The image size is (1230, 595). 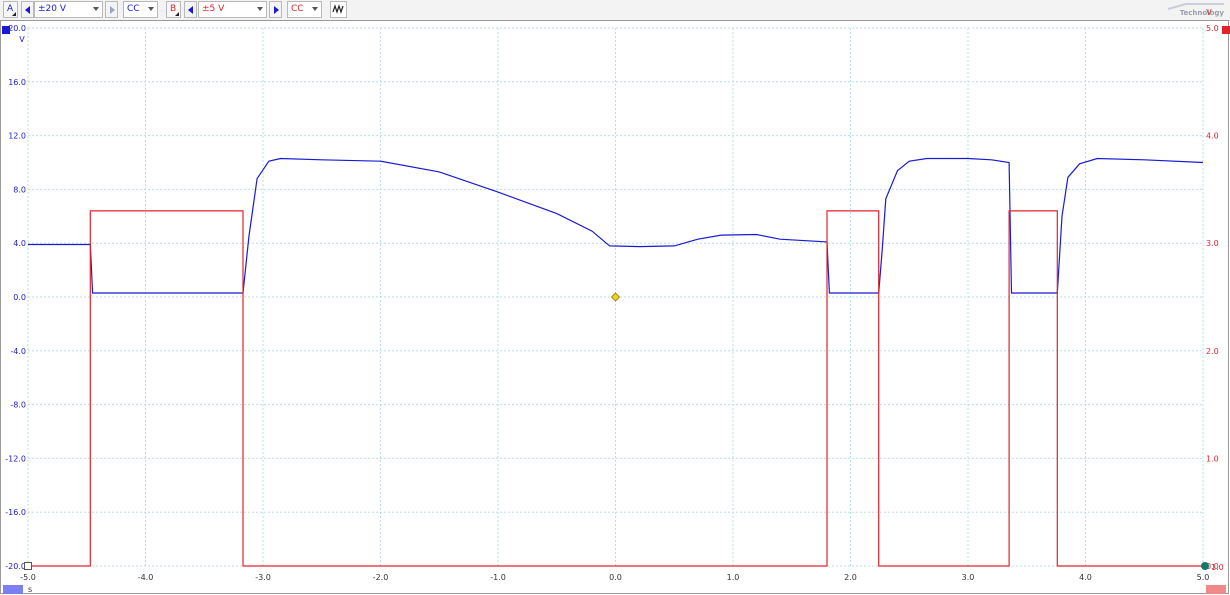 I want to click on channel-a-zoom-tag, so click(x=13, y=589).